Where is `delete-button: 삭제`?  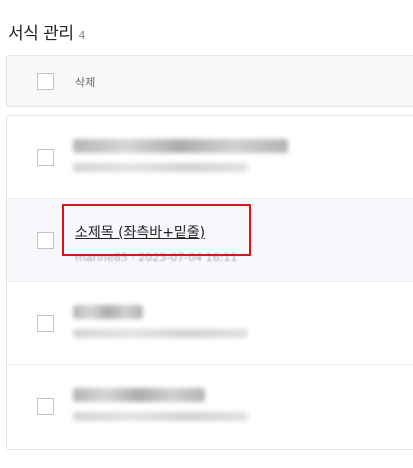
delete-button: 삭제 is located at coordinates (85, 82).